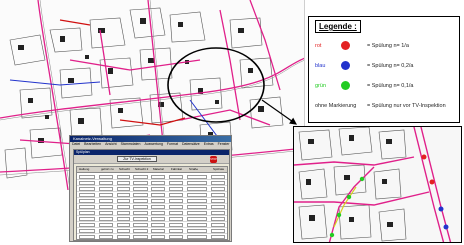 Image resolution: width=464 pixels, height=245 pixels. What do you see at coordinates (191, 144) in the screenshot?
I see `menu-item: Datensätze` at bounding box center [191, 144].